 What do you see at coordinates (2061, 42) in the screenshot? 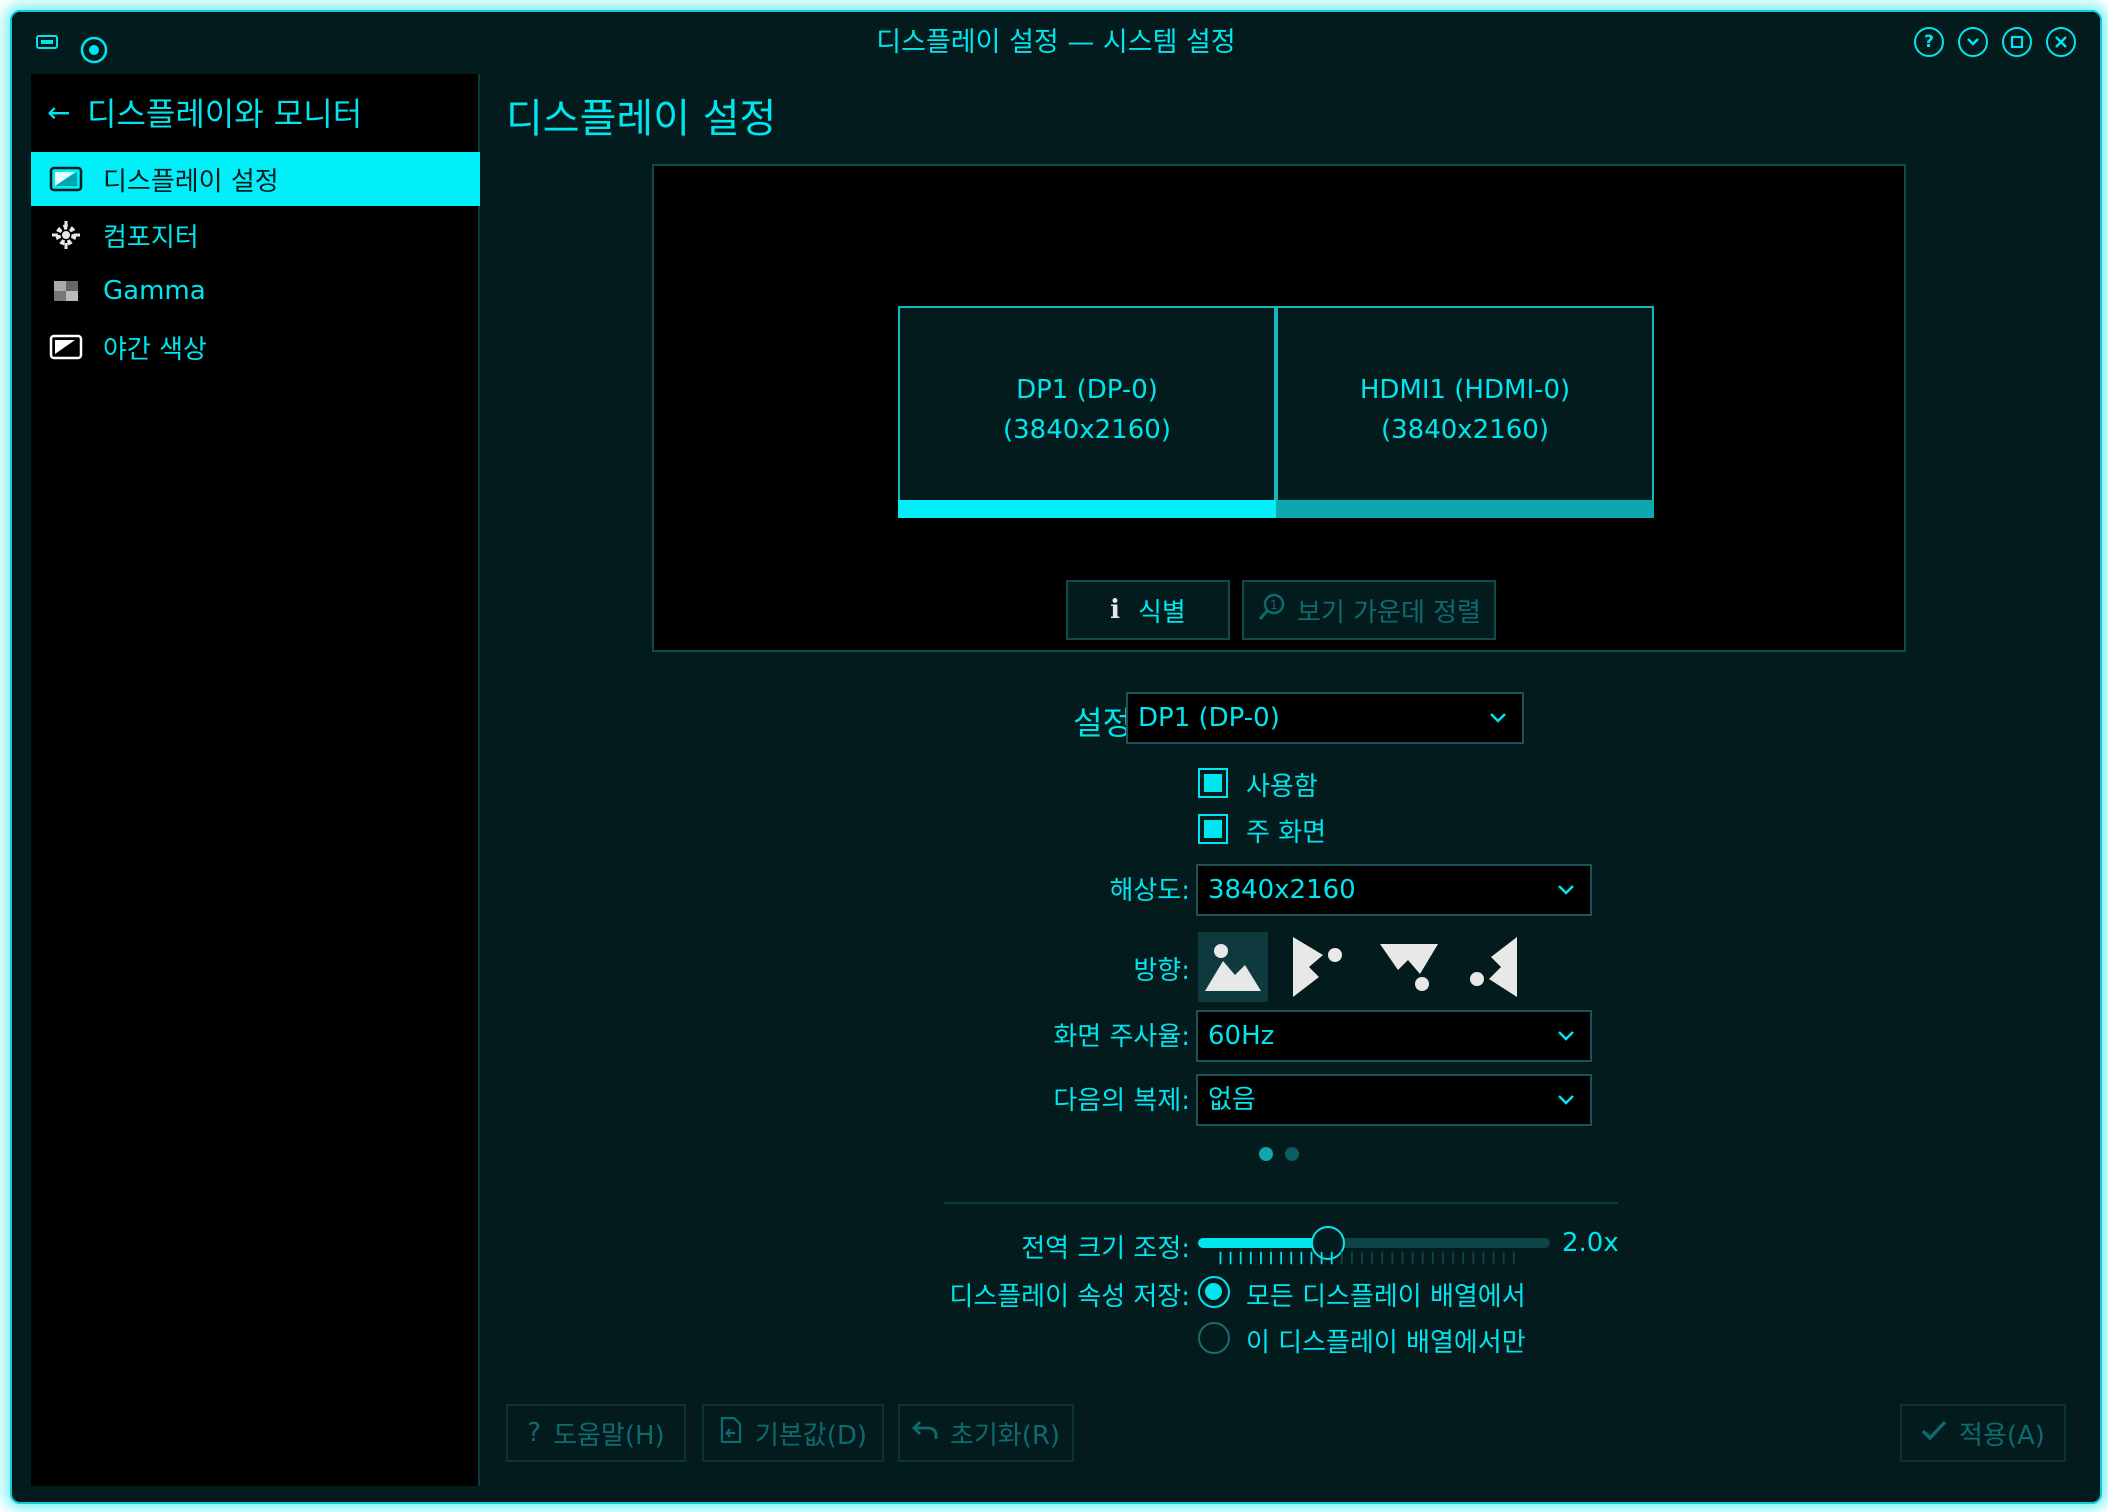
I see `close-icon` at bounding box center [2061, 42].